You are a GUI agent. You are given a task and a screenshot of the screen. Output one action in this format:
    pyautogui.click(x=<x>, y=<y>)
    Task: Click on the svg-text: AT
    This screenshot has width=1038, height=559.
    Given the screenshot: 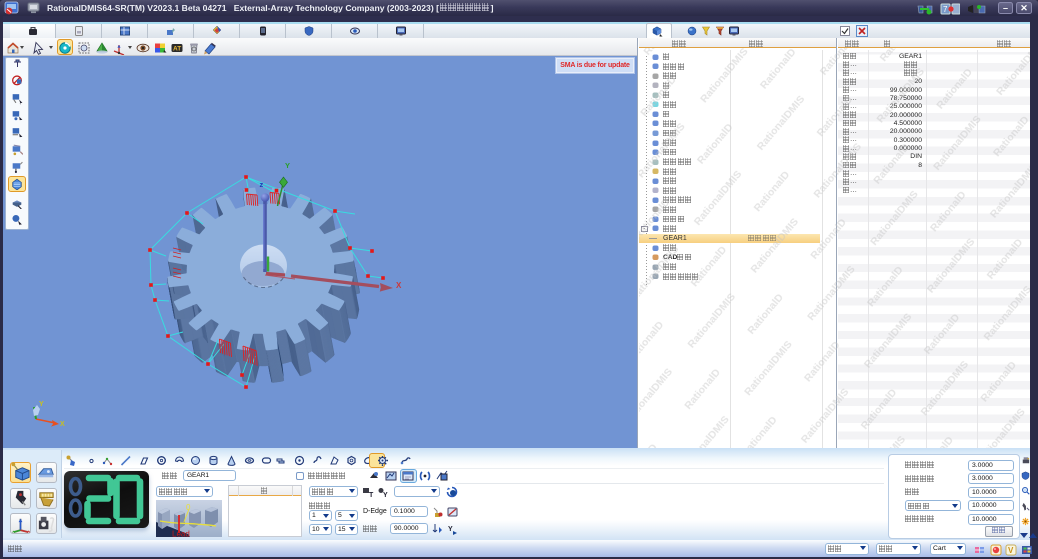 What is the action you would take?
    pyautogui.click(x=177, y=49)
    